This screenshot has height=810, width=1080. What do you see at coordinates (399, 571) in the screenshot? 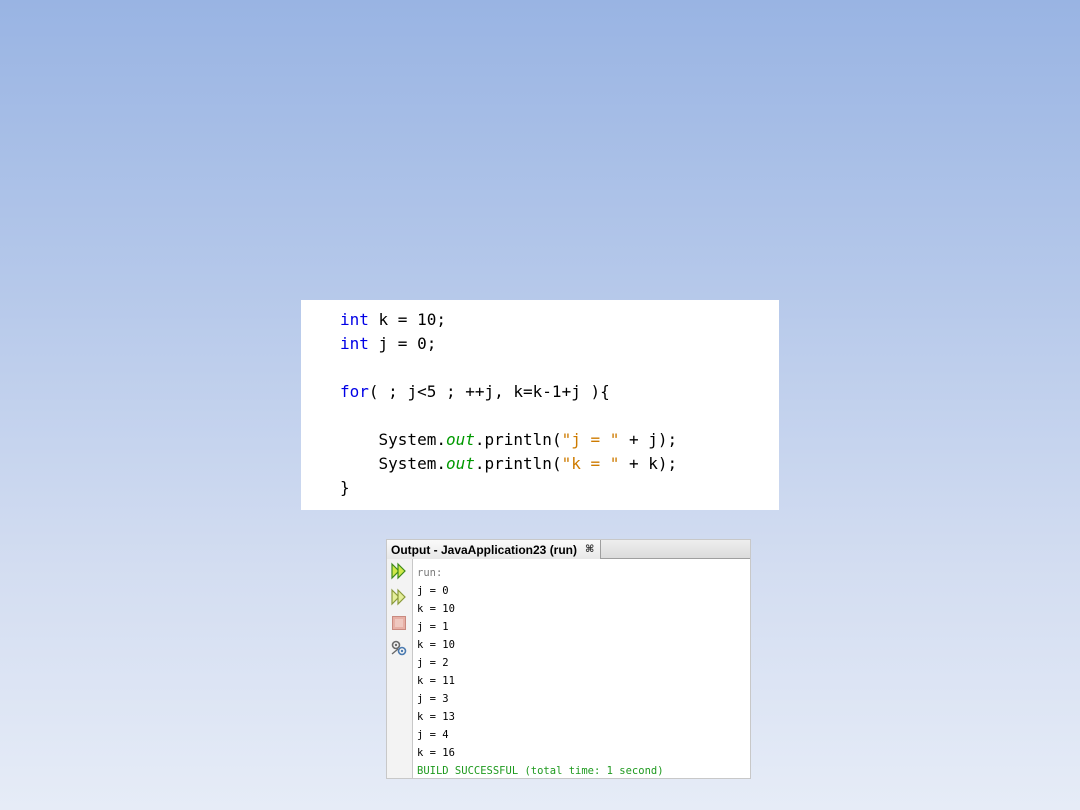
I see `rerun-icon` at bounding box center [399, 571].